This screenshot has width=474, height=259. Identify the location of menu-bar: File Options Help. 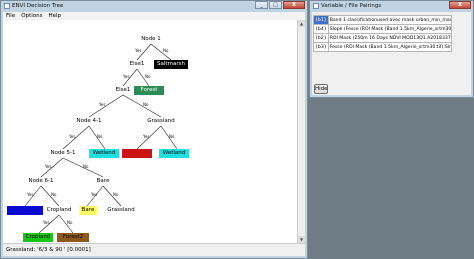
(154, 16).